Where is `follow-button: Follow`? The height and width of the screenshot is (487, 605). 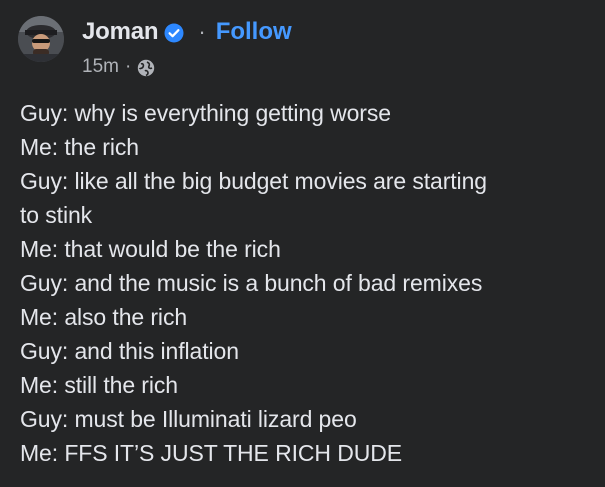
follow-button: Follow is located at coordinates (254, 32).